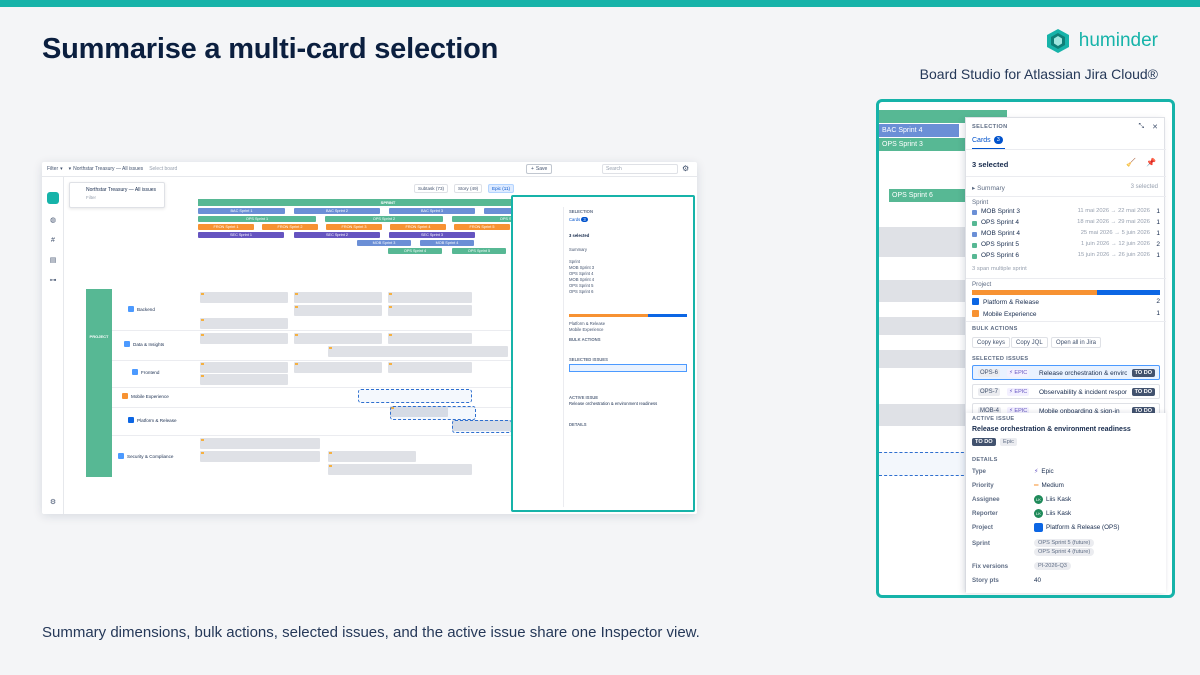 The width and height of the screenshot is (1200, 675). What do you see at coordinates (1049, 485) in the screenshot?
I see `detail-priority-value: ═ Medium` at bounding box center [1049, 485].